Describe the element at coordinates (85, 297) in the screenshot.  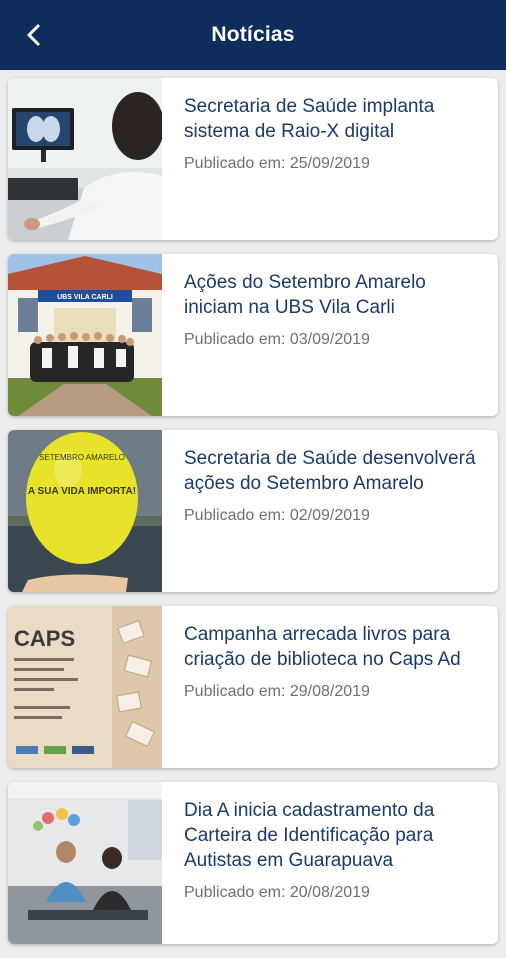
I see `ubs-sign-text: UBS VILA CARLI` at that location.